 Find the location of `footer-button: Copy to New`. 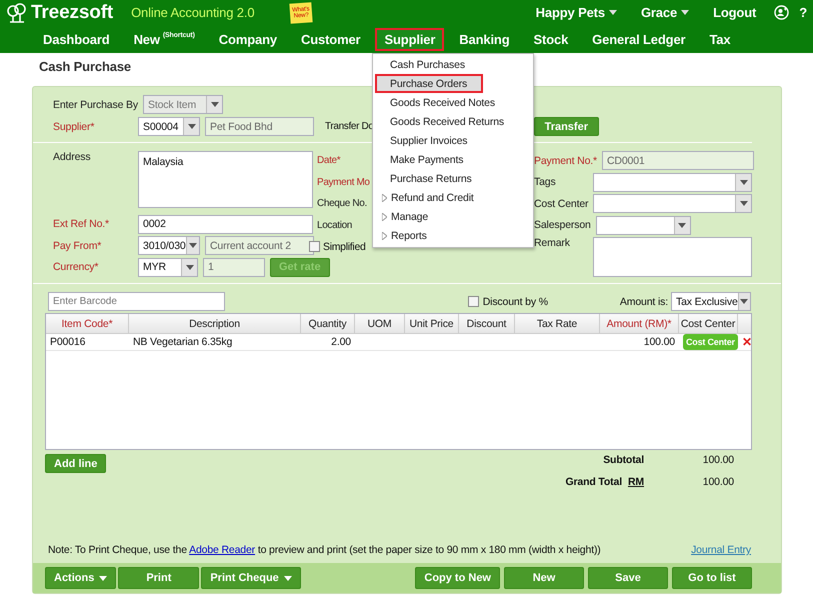

footer-button: Copy to New is located at coordinates (457, 578).